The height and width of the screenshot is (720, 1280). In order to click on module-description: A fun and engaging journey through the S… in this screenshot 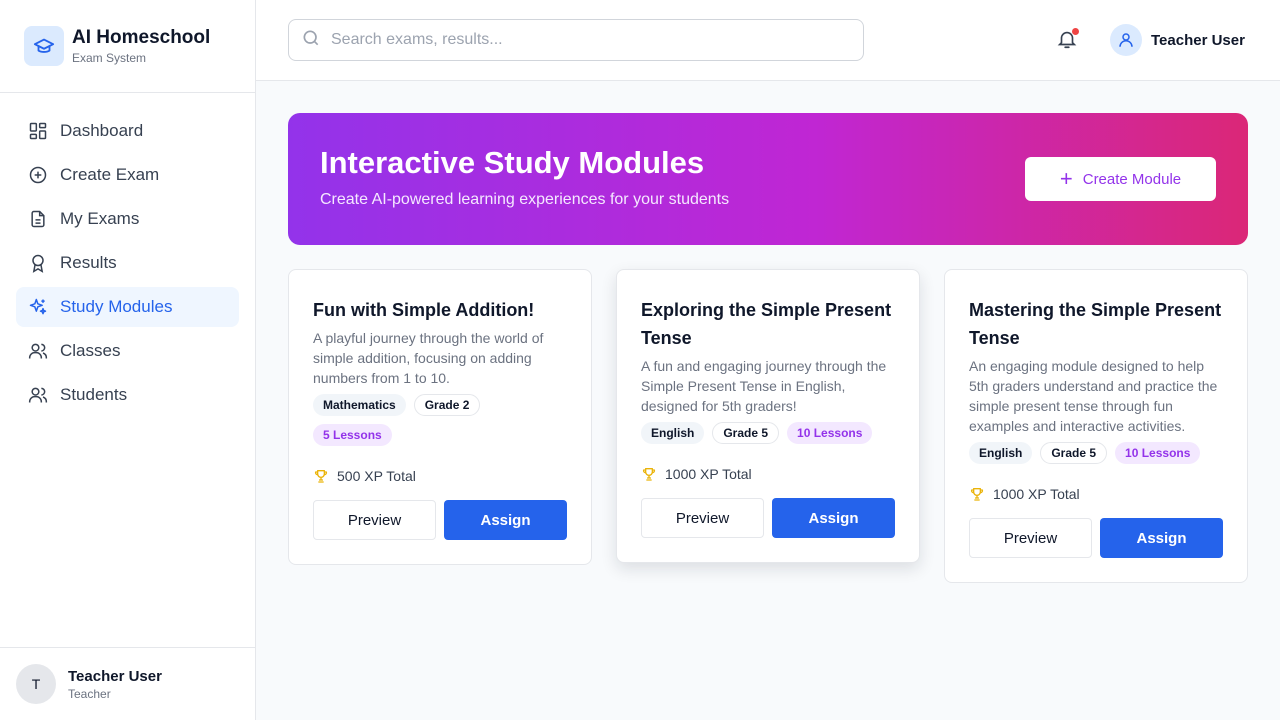, I will do `click(764, 386)`.